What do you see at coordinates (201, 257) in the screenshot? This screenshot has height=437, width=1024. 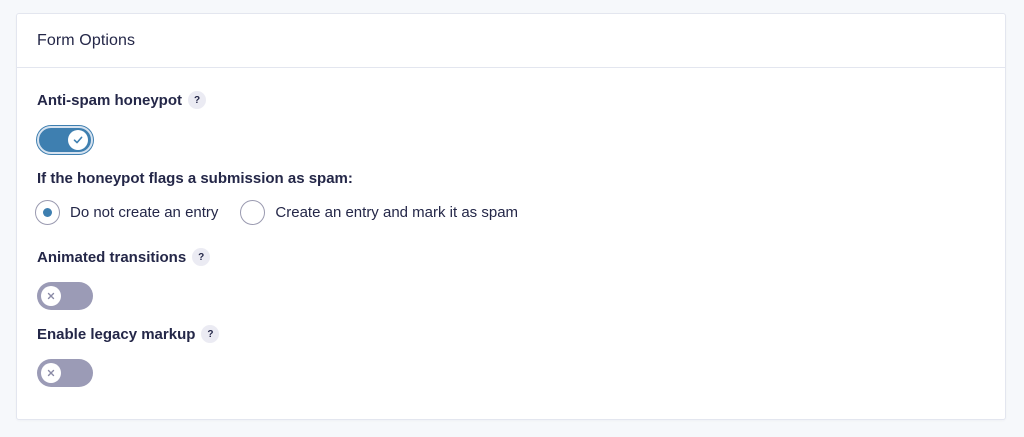 I see `animated-transitions-help-icon: ?` at bounding box center [201, 257].